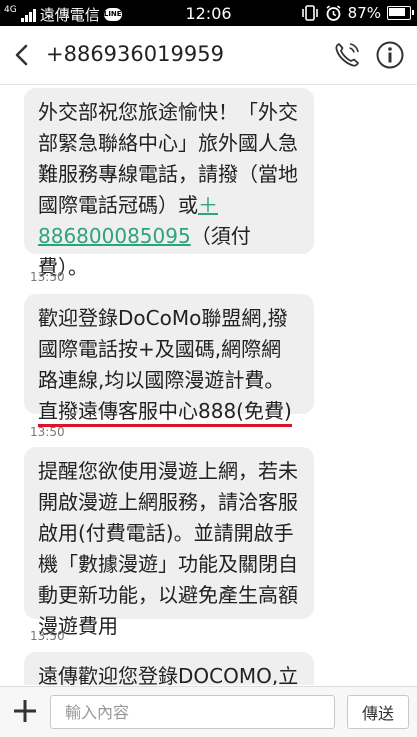 This screenshot has height=737, width=417. Describe the element at coordinates (135, 54) in the screenshot. I see `contact-number: +886936019959` at that location.